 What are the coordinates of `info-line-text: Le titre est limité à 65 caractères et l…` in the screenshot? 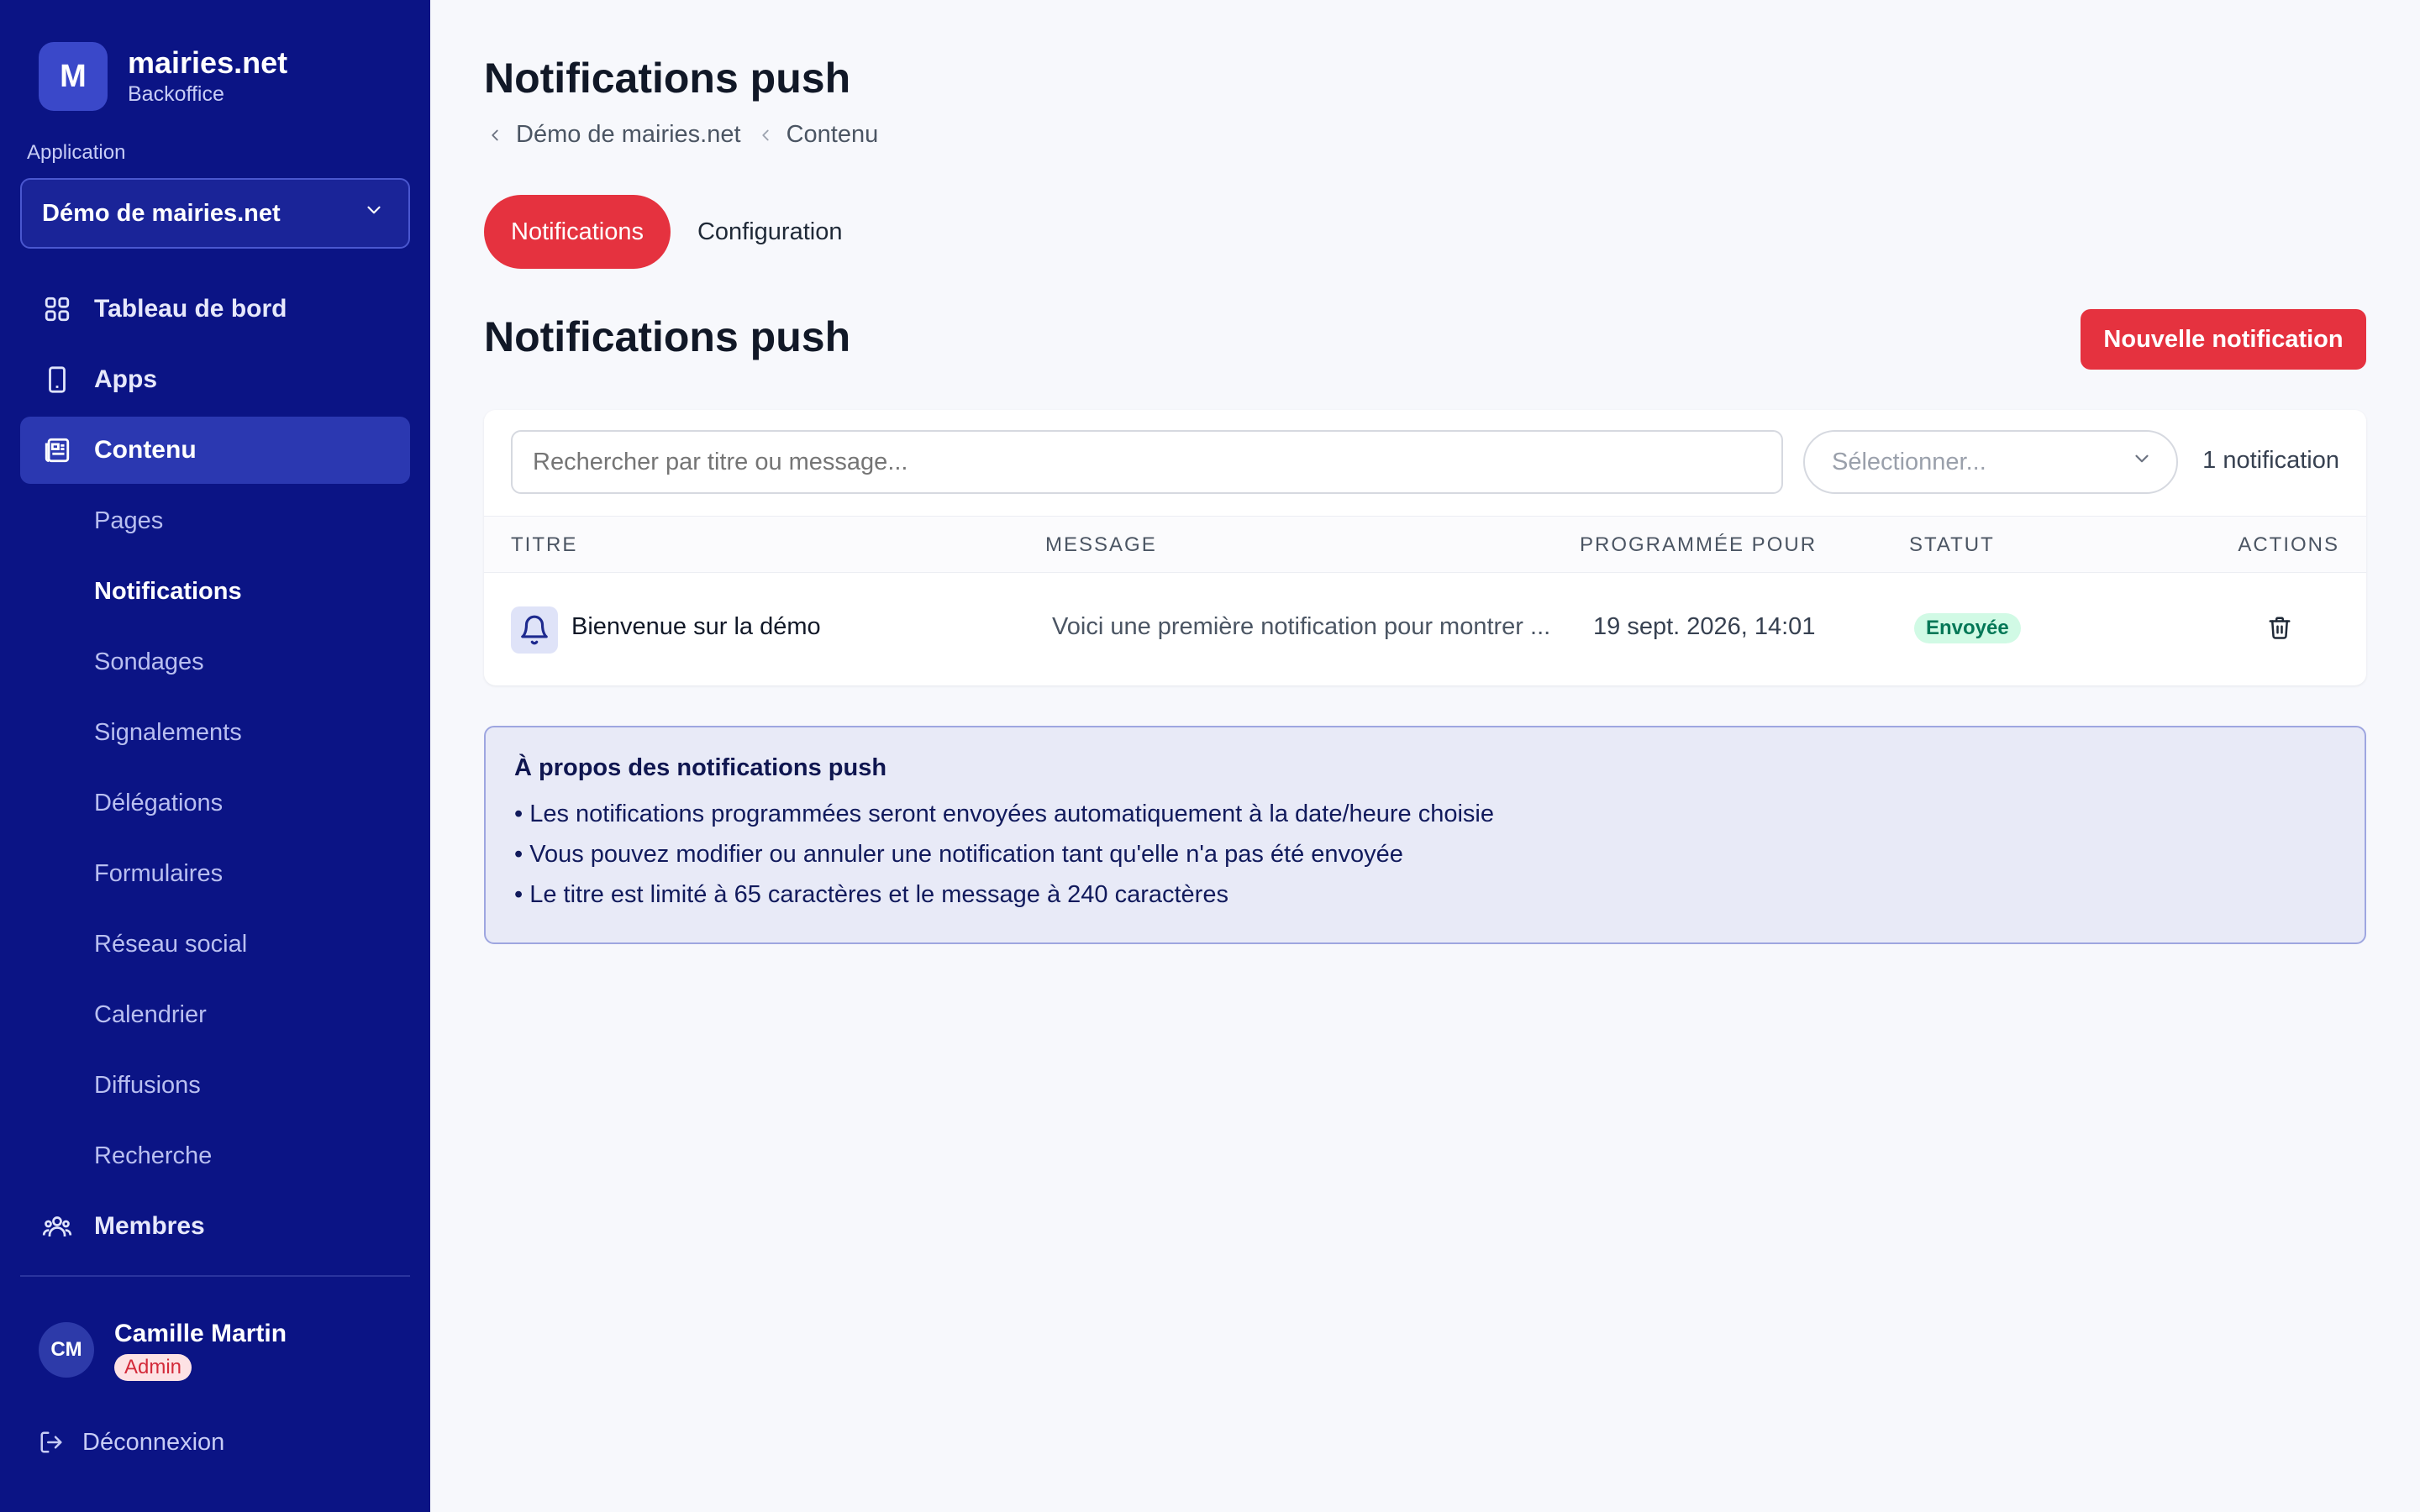 It's located at (878, 894).